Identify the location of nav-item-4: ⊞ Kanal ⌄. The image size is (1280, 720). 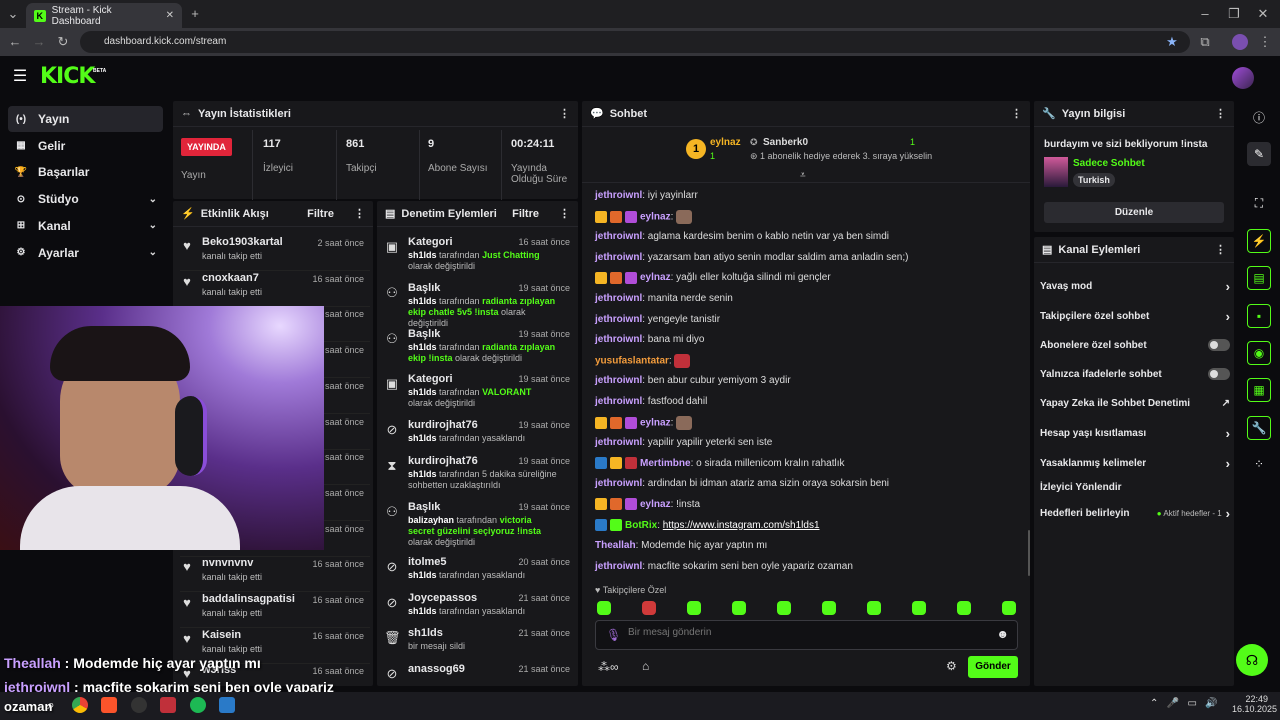
(85, 226).